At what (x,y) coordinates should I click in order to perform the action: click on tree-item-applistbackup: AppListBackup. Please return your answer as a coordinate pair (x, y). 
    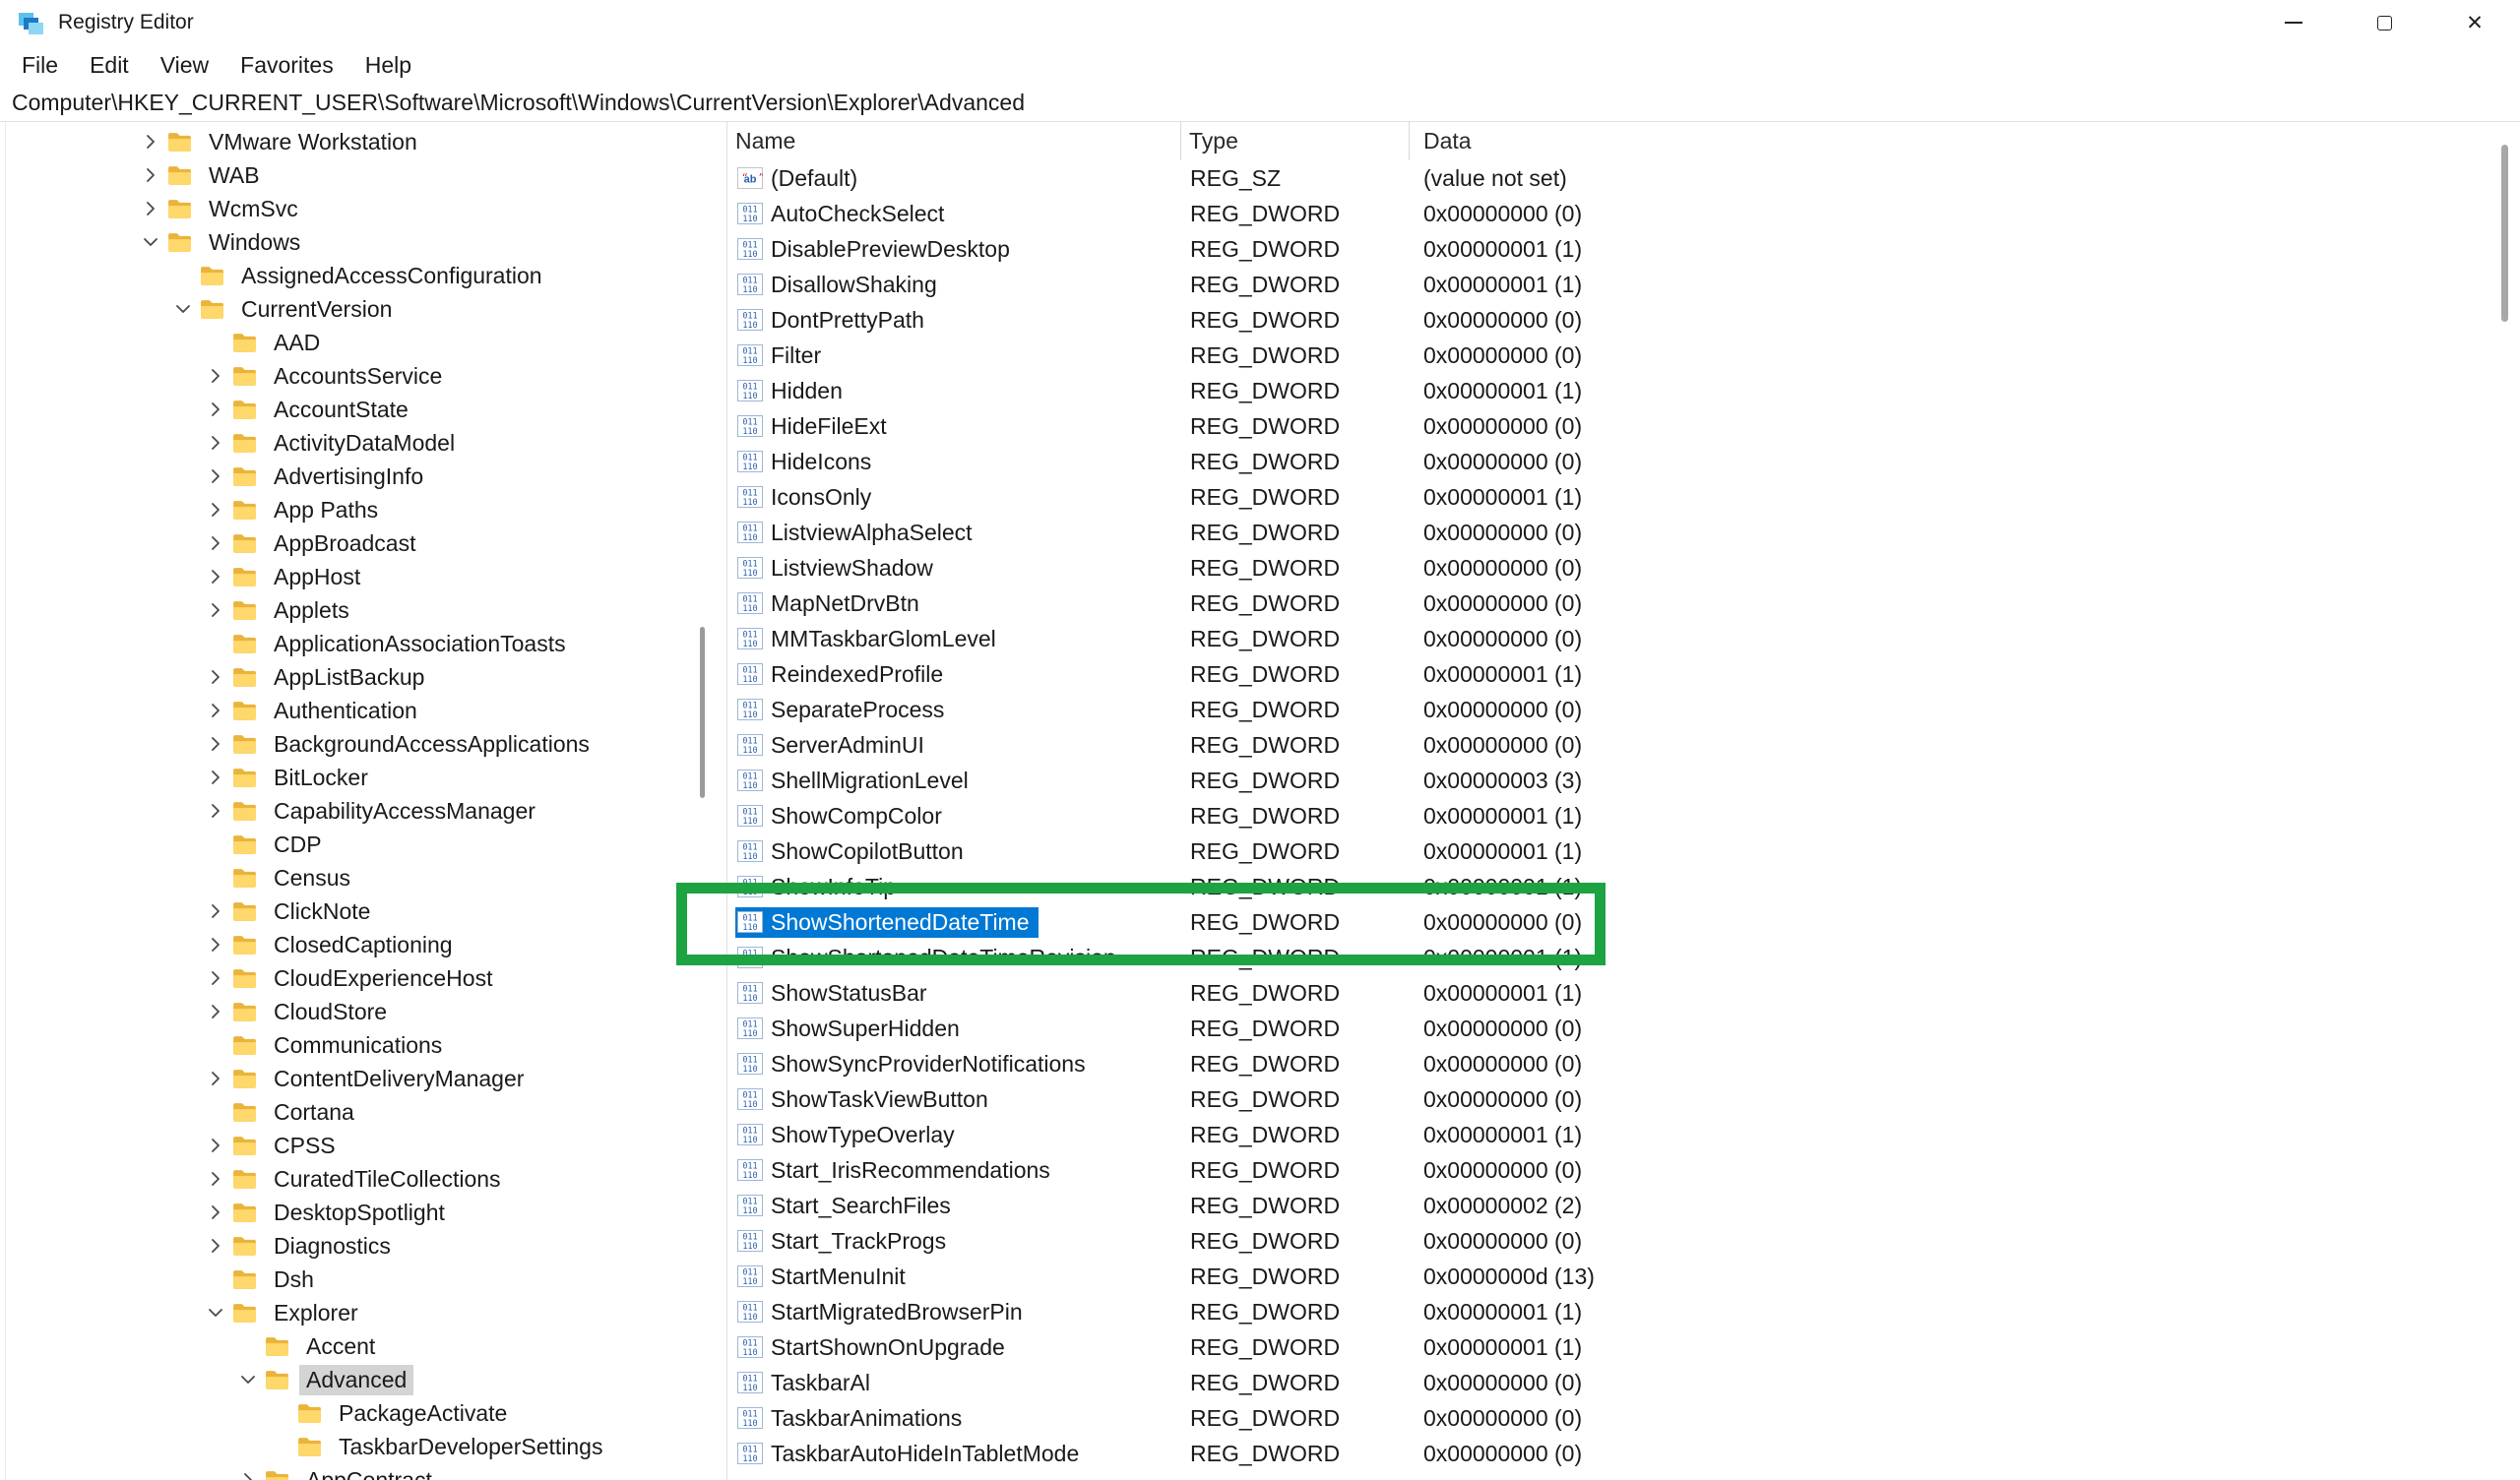
    Looking at the image, I should click on (363, 677).